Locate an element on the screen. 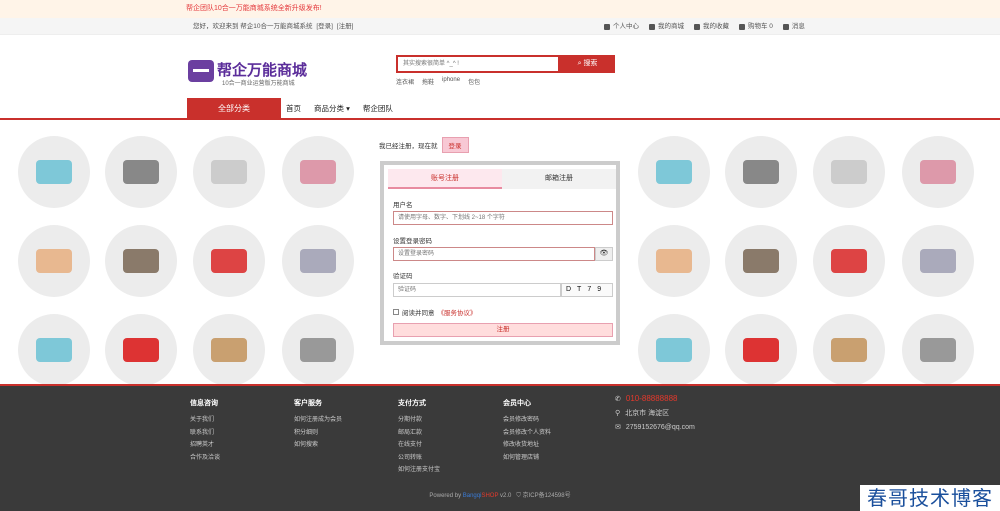 This screenshot has height=511, width=1000. hotword: 拖鞋 is located at coordinates (428, 81).